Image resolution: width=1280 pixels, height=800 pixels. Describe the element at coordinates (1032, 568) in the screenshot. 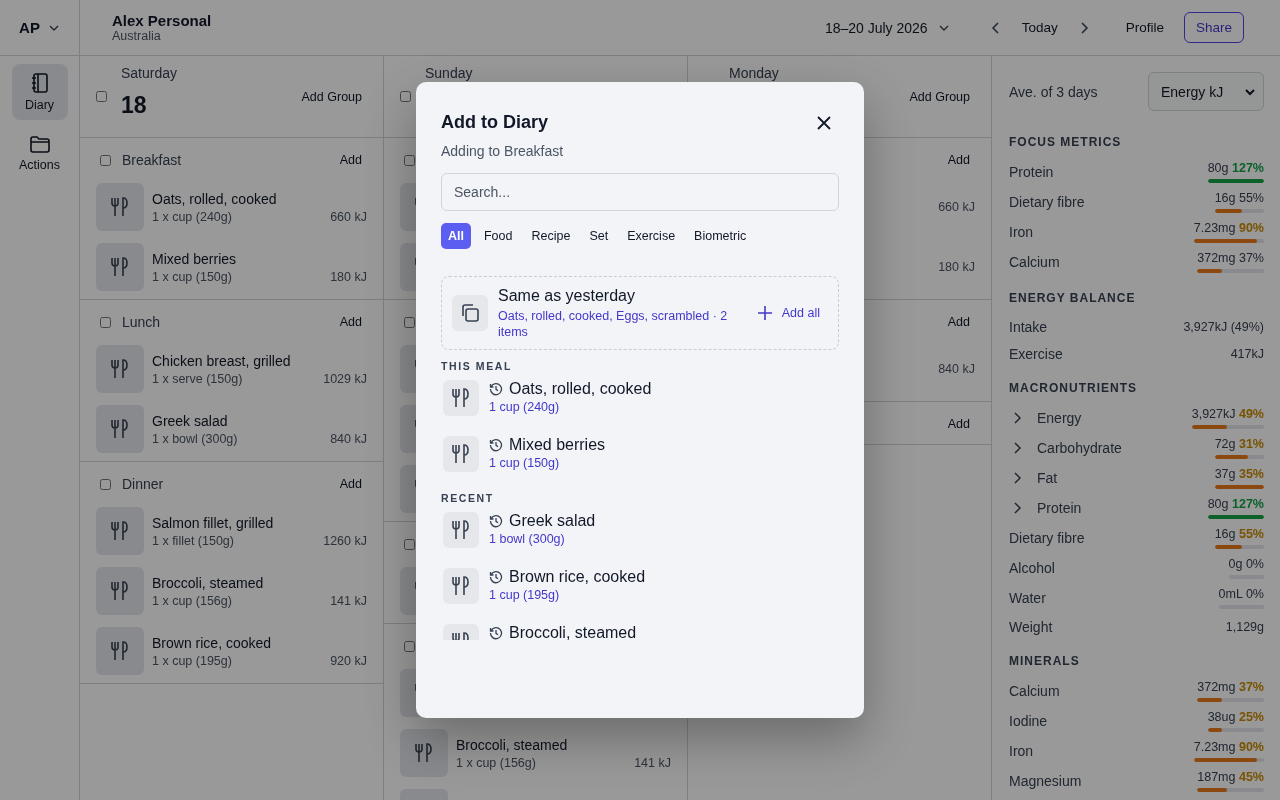

I see `metric-label: Alcohol` at that location.